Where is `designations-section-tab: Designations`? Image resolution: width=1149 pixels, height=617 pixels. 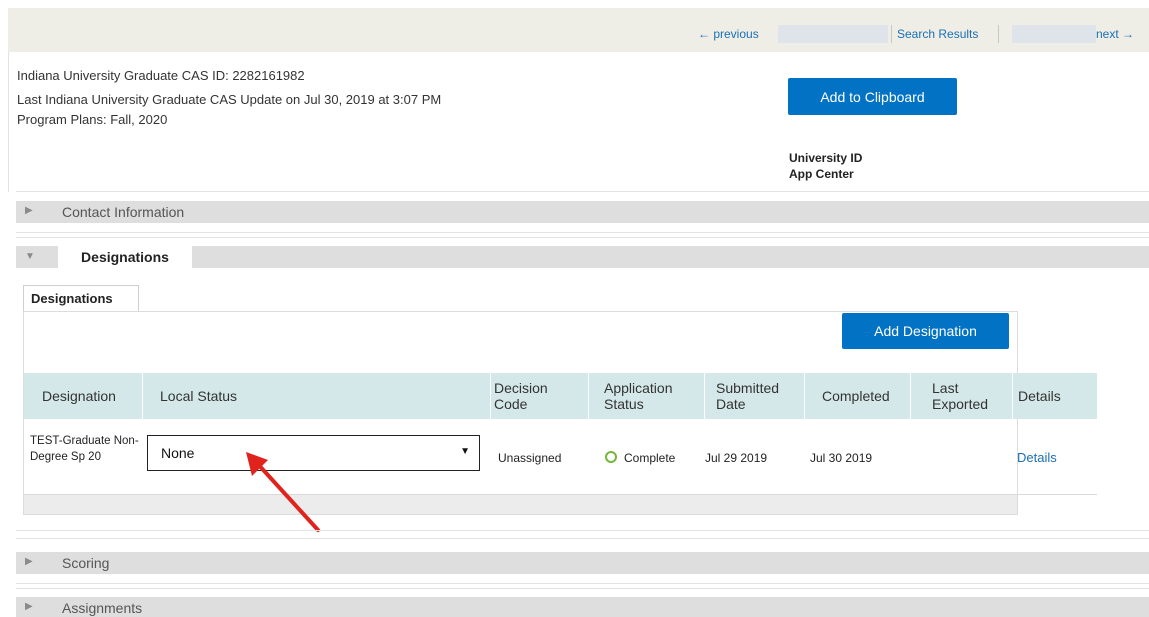
designations-section-tab: Designations is located at coordinates (125, 257).